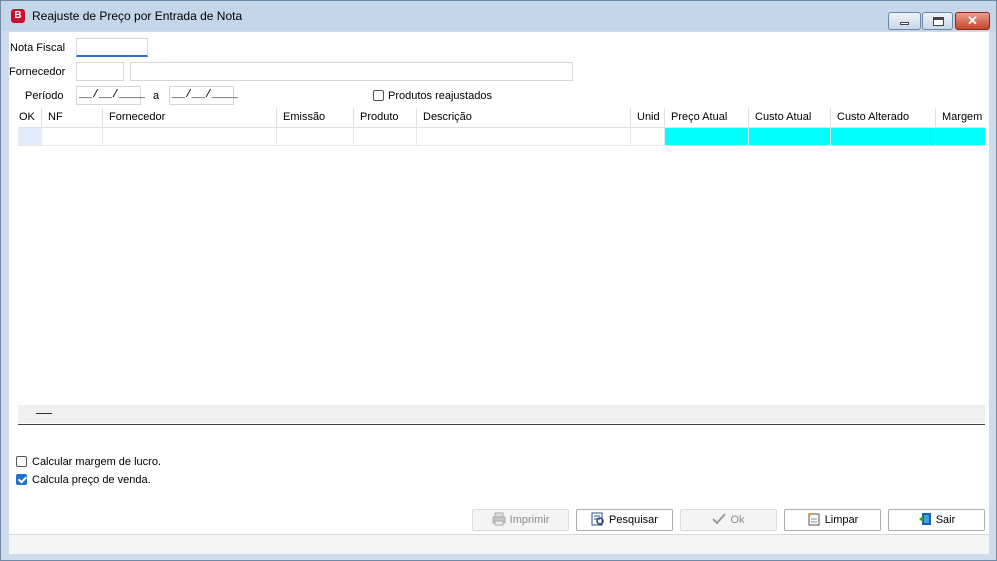  I want to click on cell-nf, so click(72, 136).